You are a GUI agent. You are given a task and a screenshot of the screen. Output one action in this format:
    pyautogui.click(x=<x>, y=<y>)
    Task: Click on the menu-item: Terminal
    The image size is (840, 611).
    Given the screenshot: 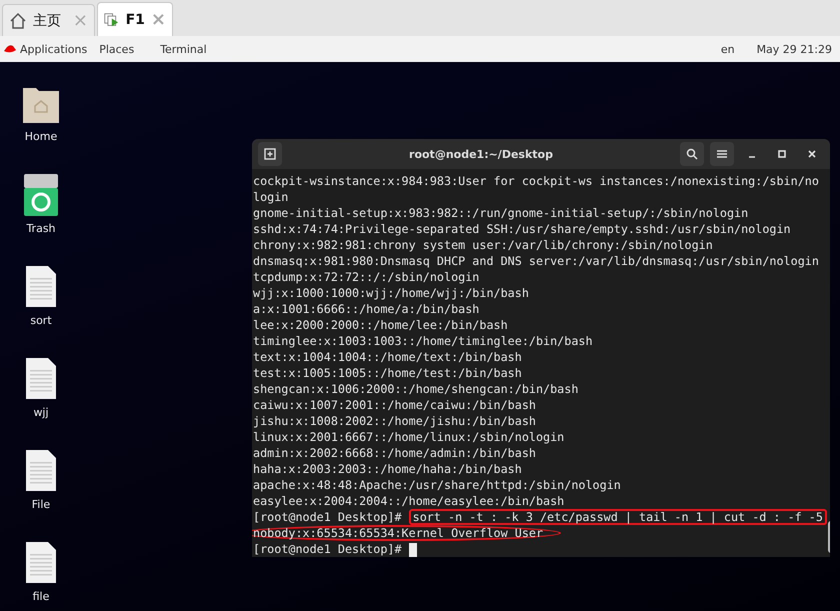 What is the action you would take?
    pyautogui.click(x=183, y=49)
    